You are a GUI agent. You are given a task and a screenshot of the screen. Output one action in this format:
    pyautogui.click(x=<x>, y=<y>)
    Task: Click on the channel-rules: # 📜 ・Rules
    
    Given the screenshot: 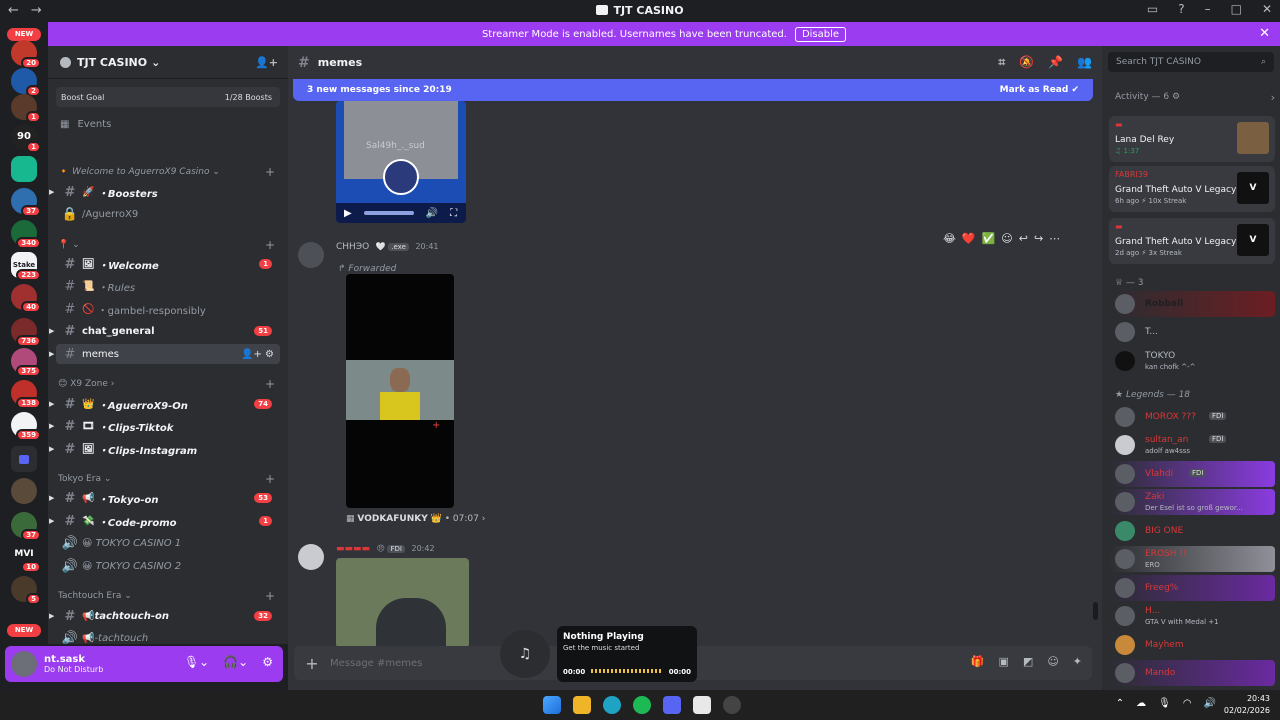 What is the action you would take?
    pyautogui.click(x=168, y=286)
    